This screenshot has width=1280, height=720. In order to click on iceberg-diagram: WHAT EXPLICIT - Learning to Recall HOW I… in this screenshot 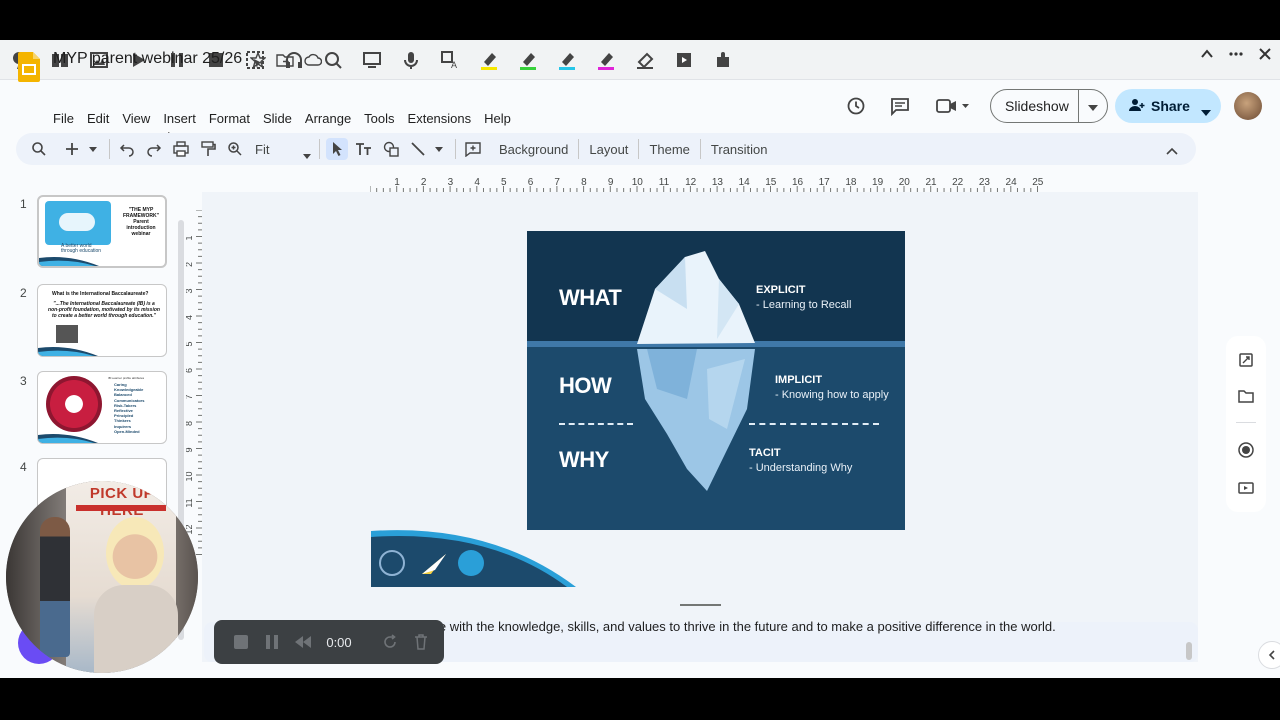, I will do `click(716, 380)`.